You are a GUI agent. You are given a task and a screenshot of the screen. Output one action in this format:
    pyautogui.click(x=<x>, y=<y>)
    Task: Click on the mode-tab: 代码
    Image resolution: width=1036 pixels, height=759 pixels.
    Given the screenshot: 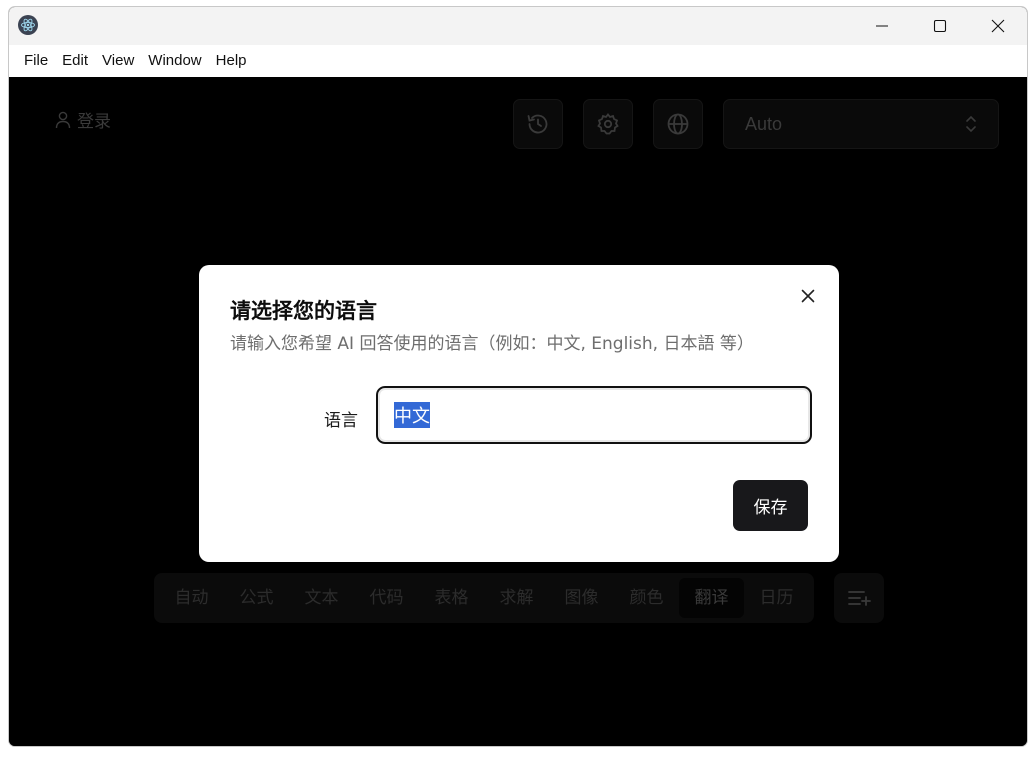 What is the action you would take?
    pyautogui.click(x=386, y=598)
    